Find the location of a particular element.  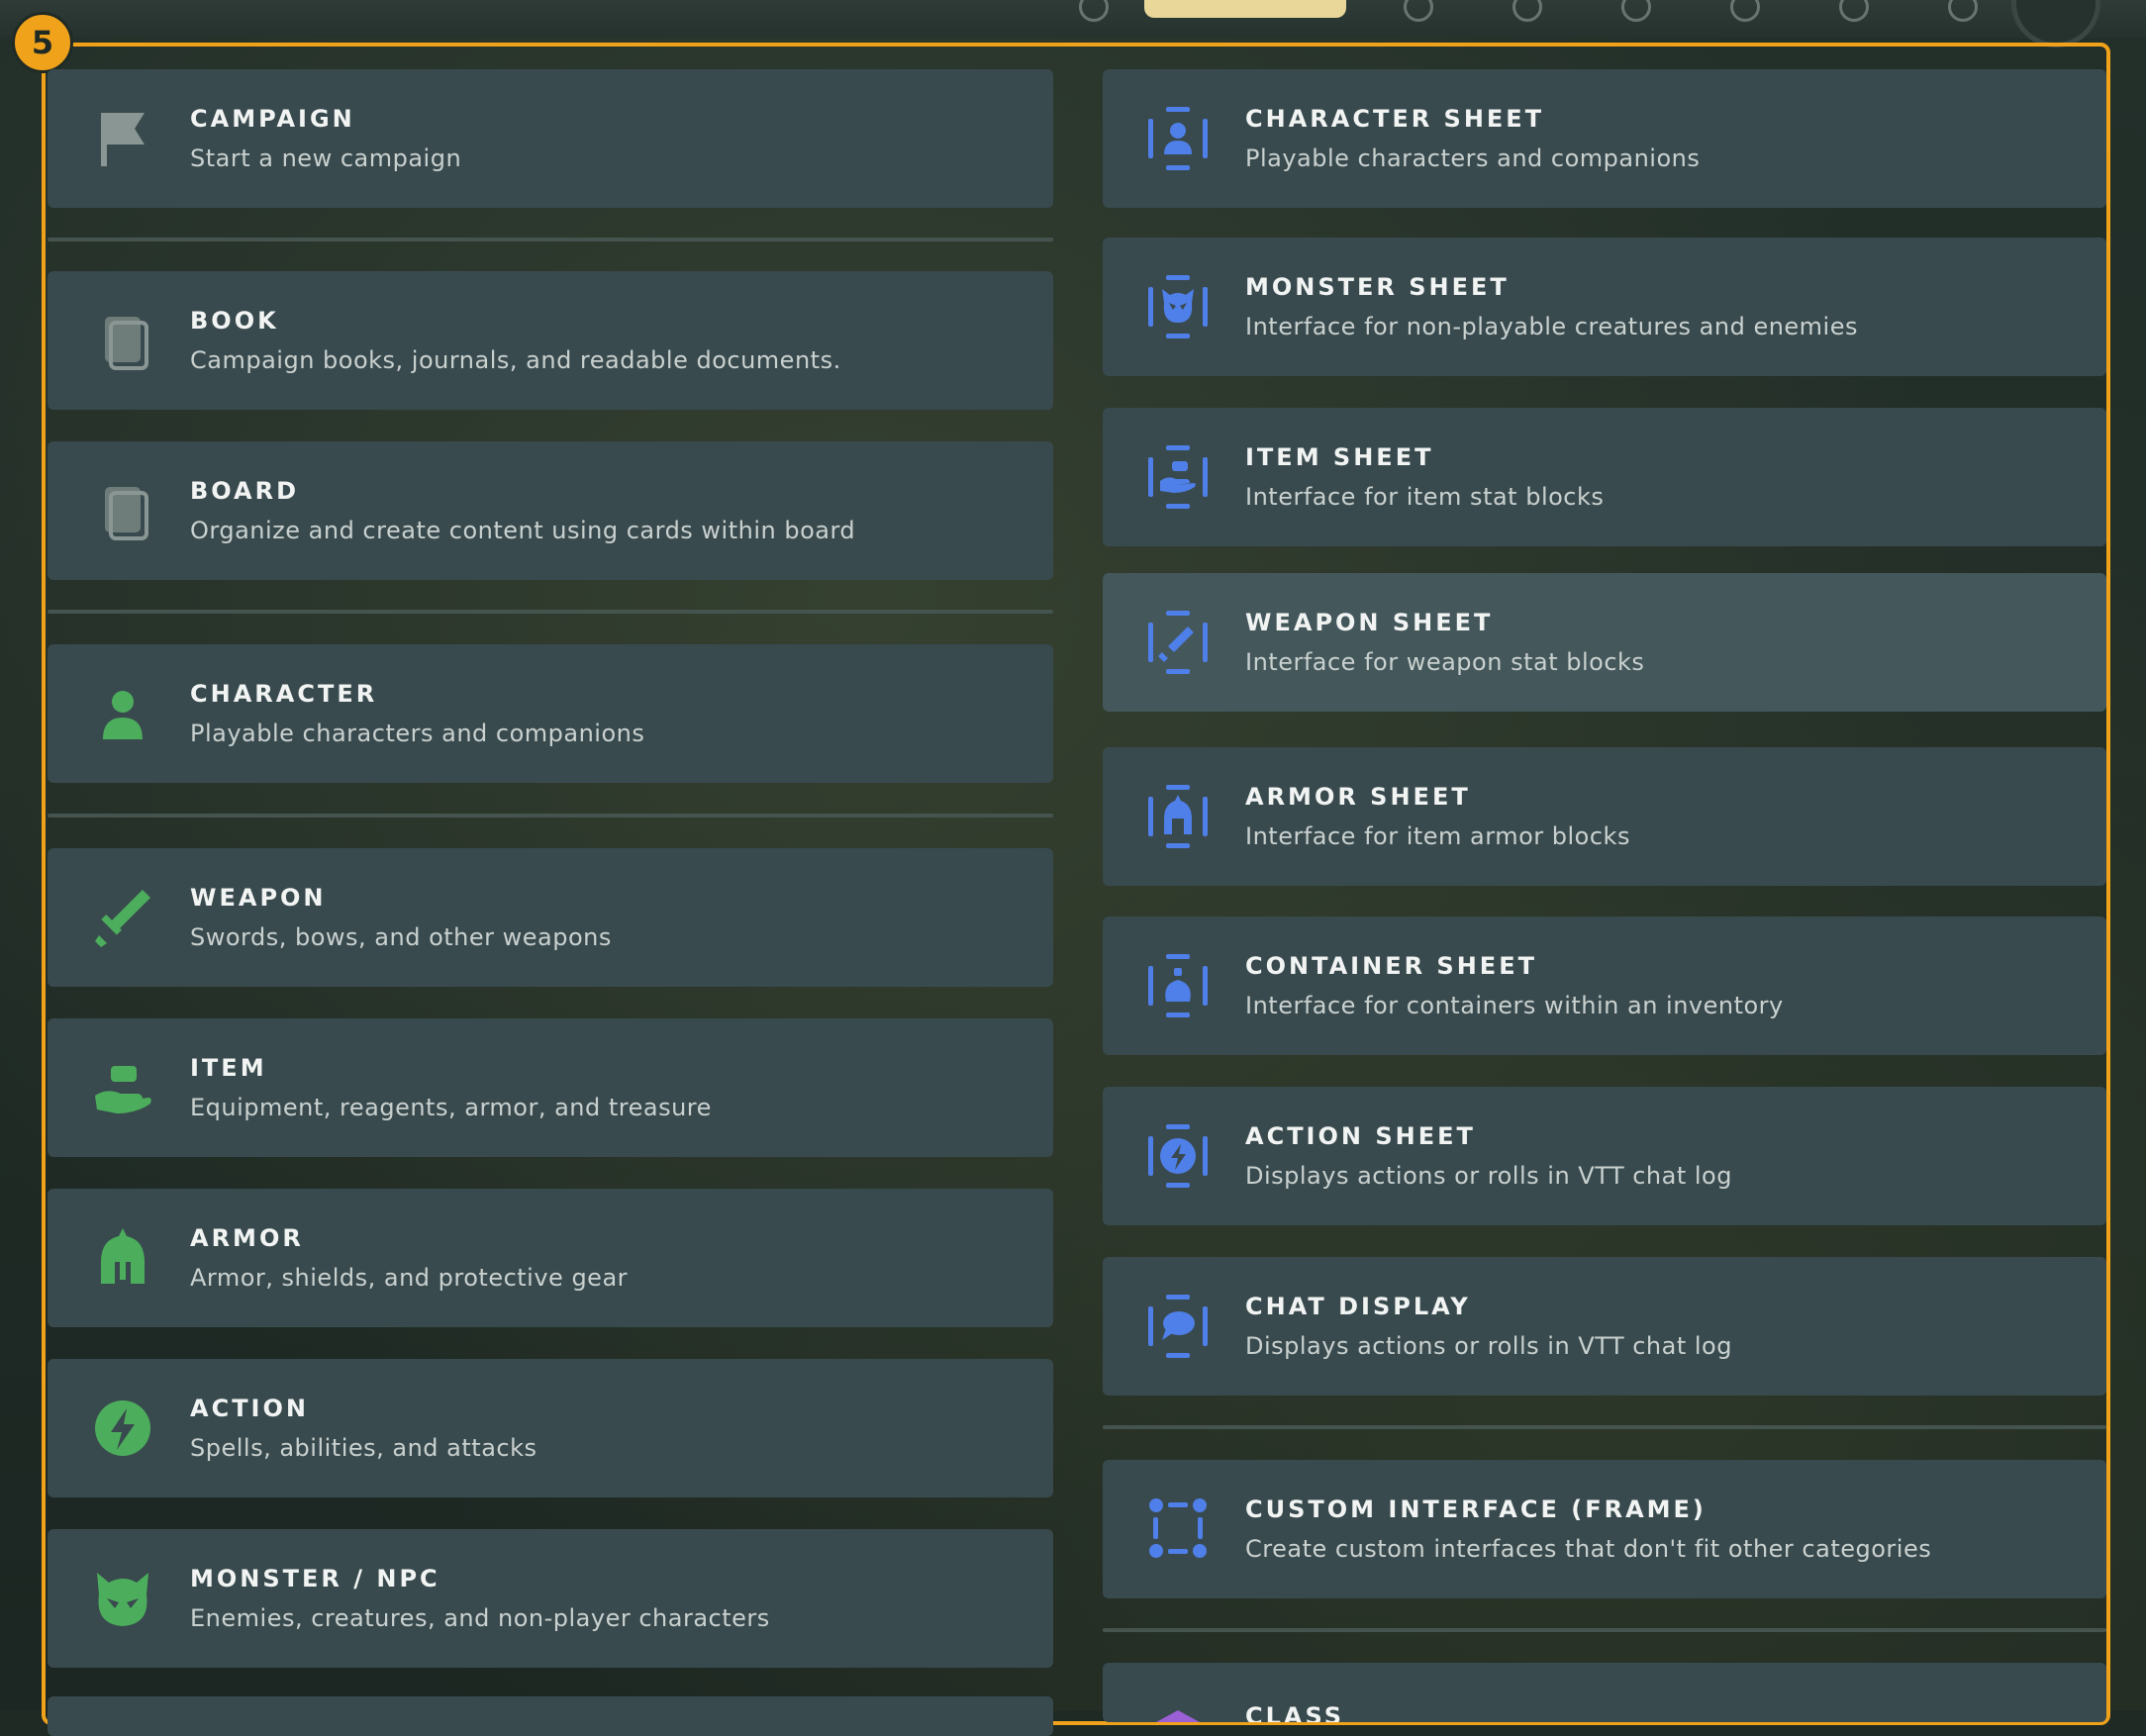

top-active-tab is located at coordinates (1245, 9).